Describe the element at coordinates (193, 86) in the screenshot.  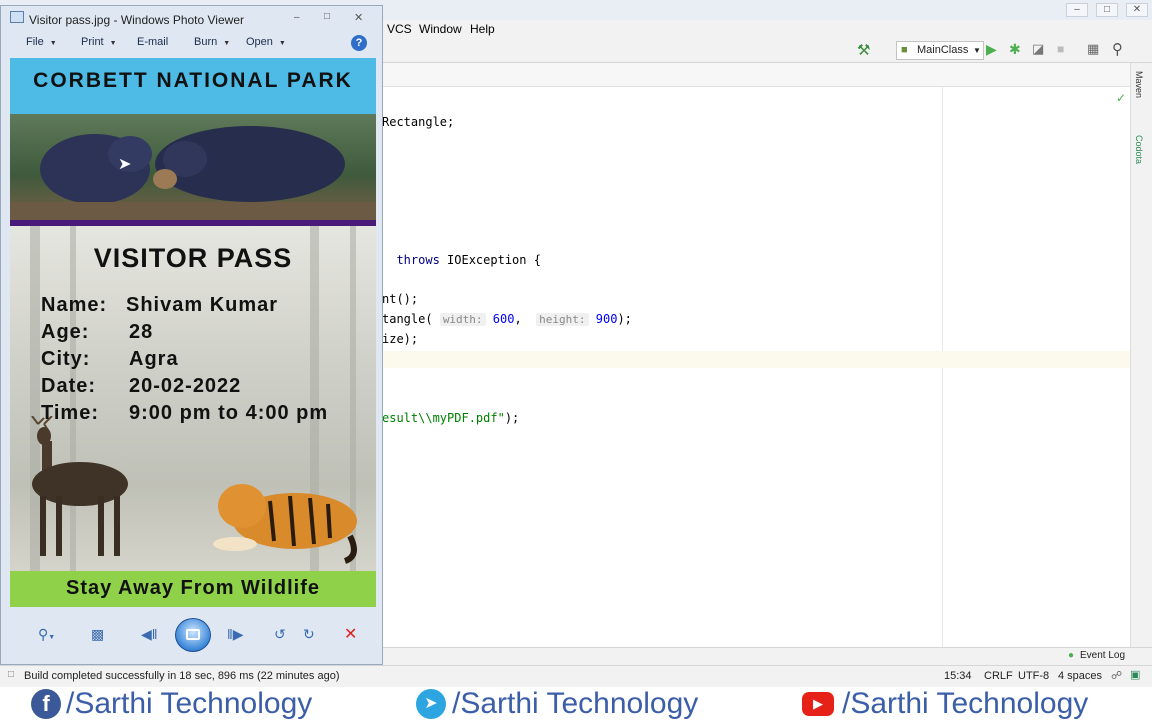
I see `park-name-banner: CORBETT NATIONAL PARK` at that location.